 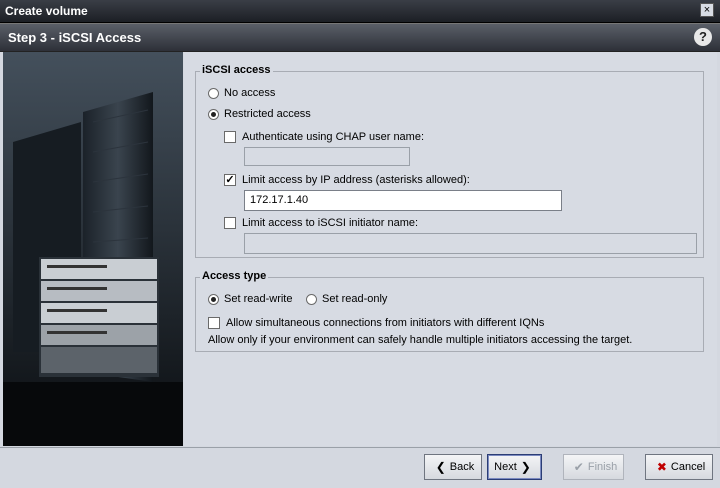 I want to click on cancel-label: Cancel, so click(x=688, y=467).